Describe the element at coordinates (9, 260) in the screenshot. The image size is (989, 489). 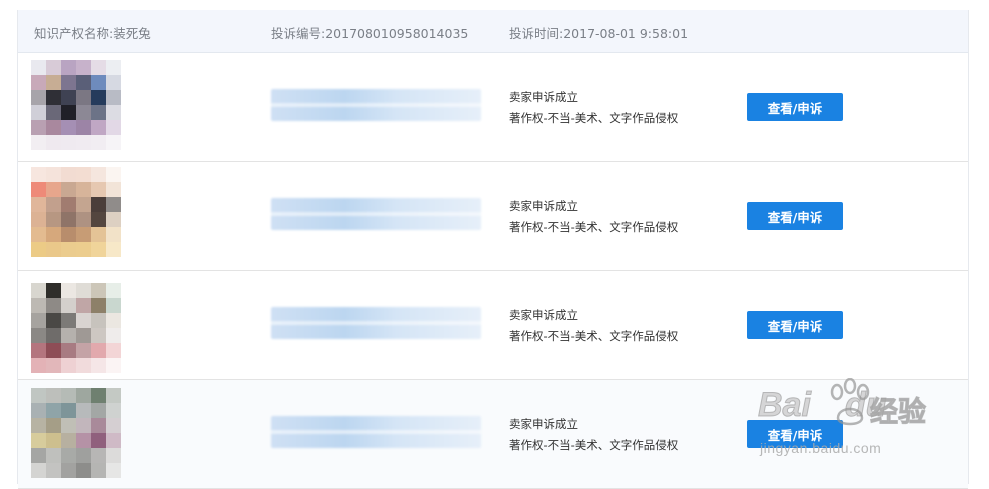
I see `left-edge-shadow` at that location.